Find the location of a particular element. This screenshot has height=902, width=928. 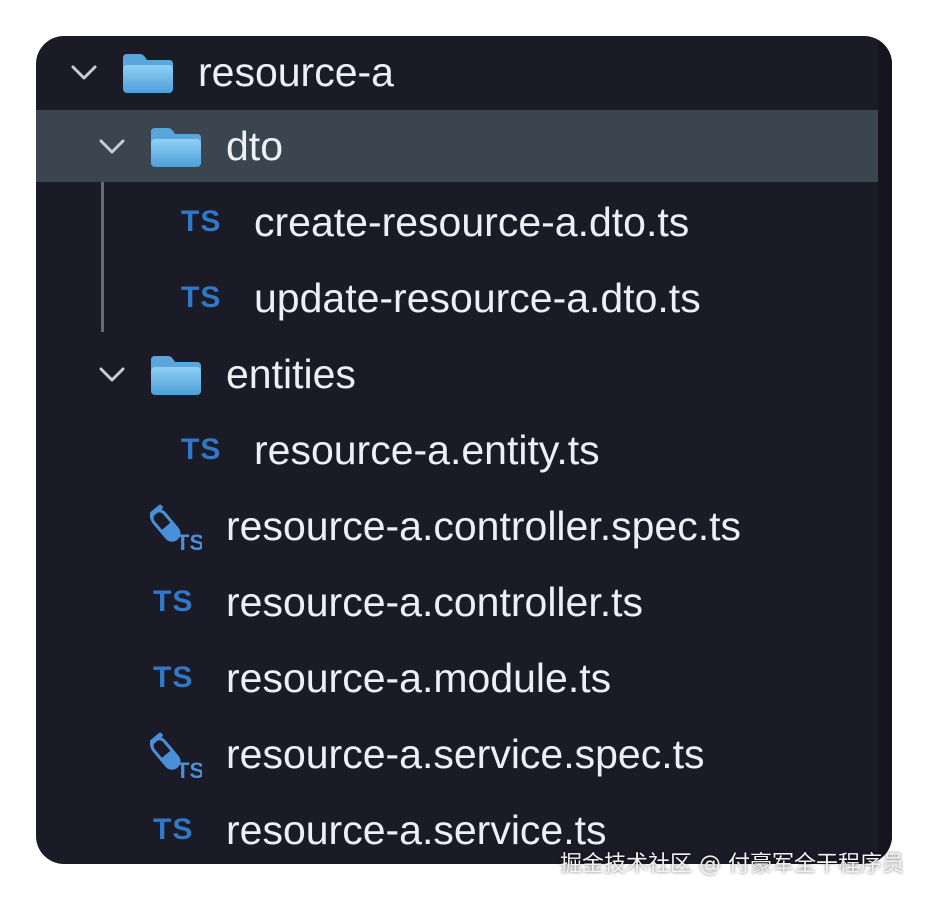

tree-folder-dto: dto is located at coordinates (457, 146).